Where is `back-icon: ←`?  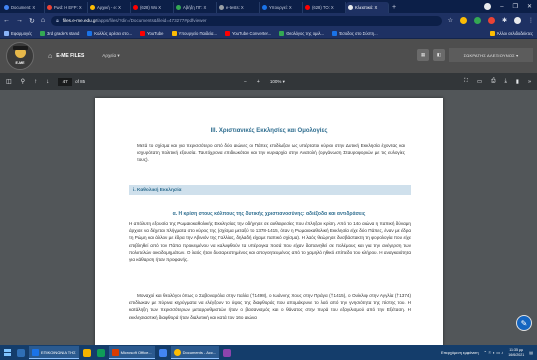
back-icon: ← is located at coordinates (6, 20).